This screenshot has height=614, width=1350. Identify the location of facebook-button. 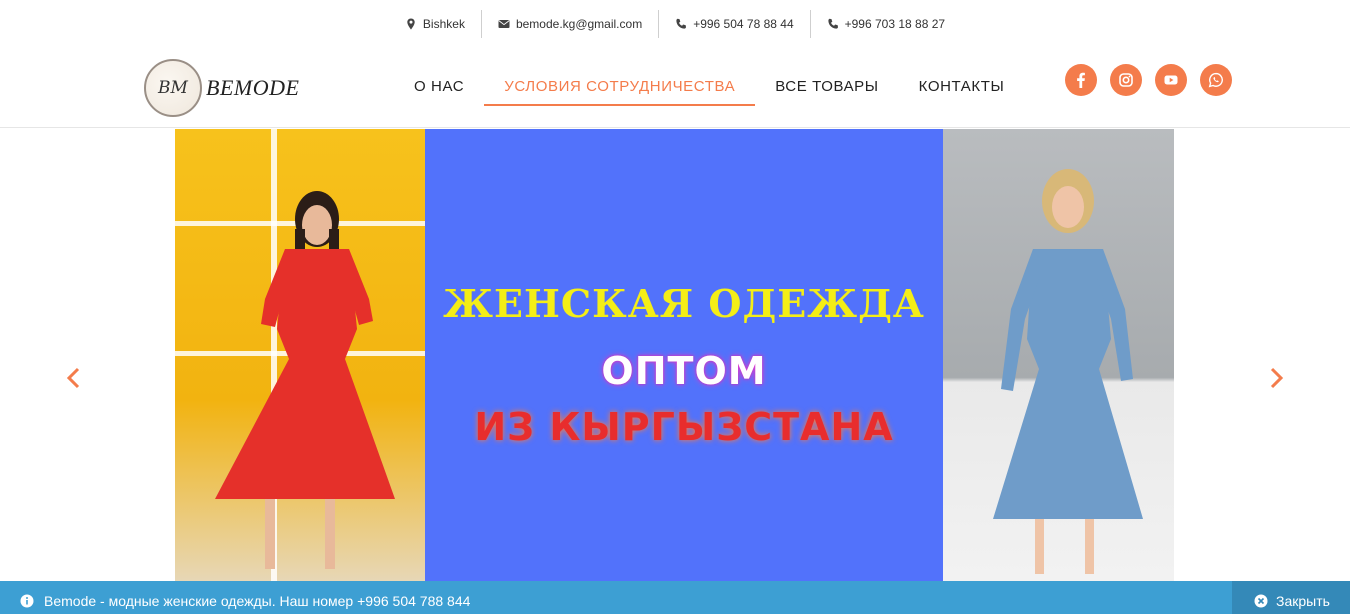
(1081, 80).